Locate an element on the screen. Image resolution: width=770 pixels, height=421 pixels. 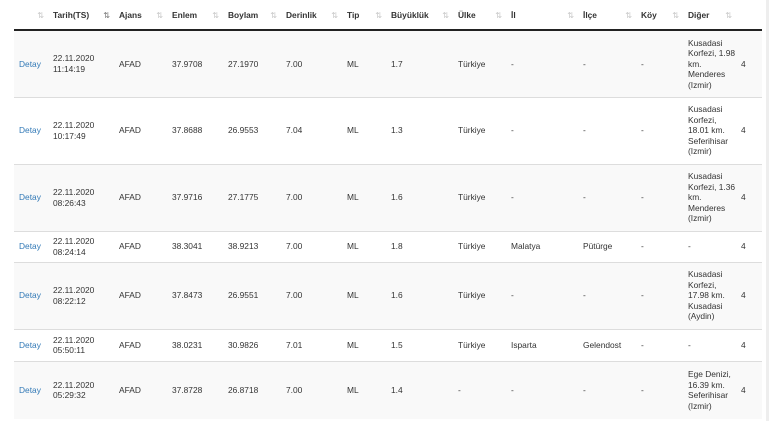
longitude-cell: 26.8718 is located at coordinates (252, 389).